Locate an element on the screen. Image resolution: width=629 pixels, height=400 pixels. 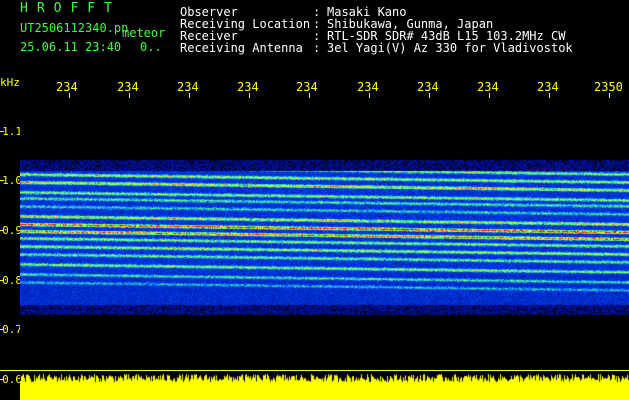
x-tick-label: 2350 is located at coordinates (608, 87).